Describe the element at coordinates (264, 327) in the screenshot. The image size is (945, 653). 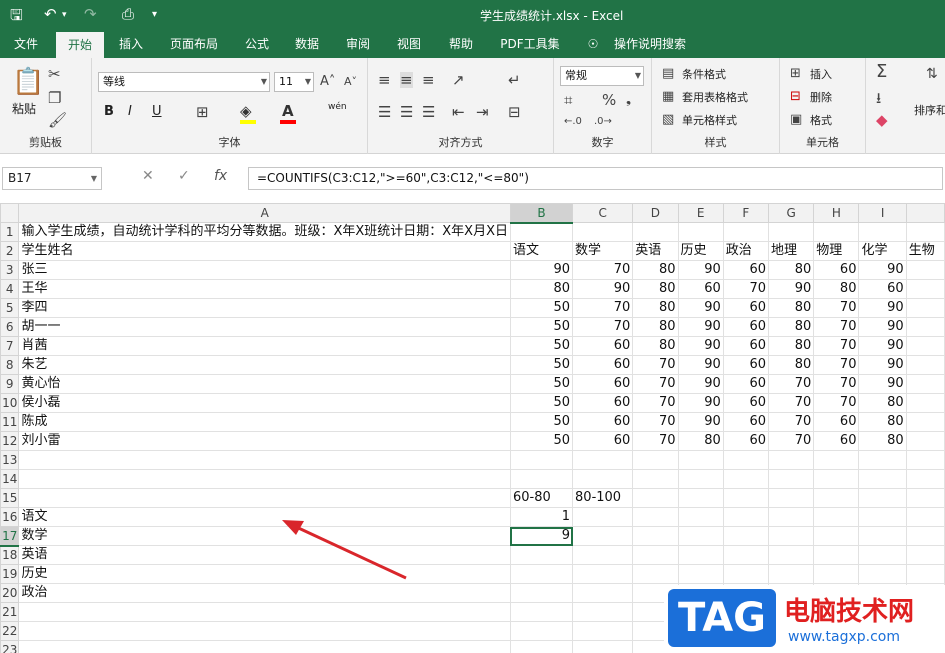
I see `cell: 胡一一` at that location.